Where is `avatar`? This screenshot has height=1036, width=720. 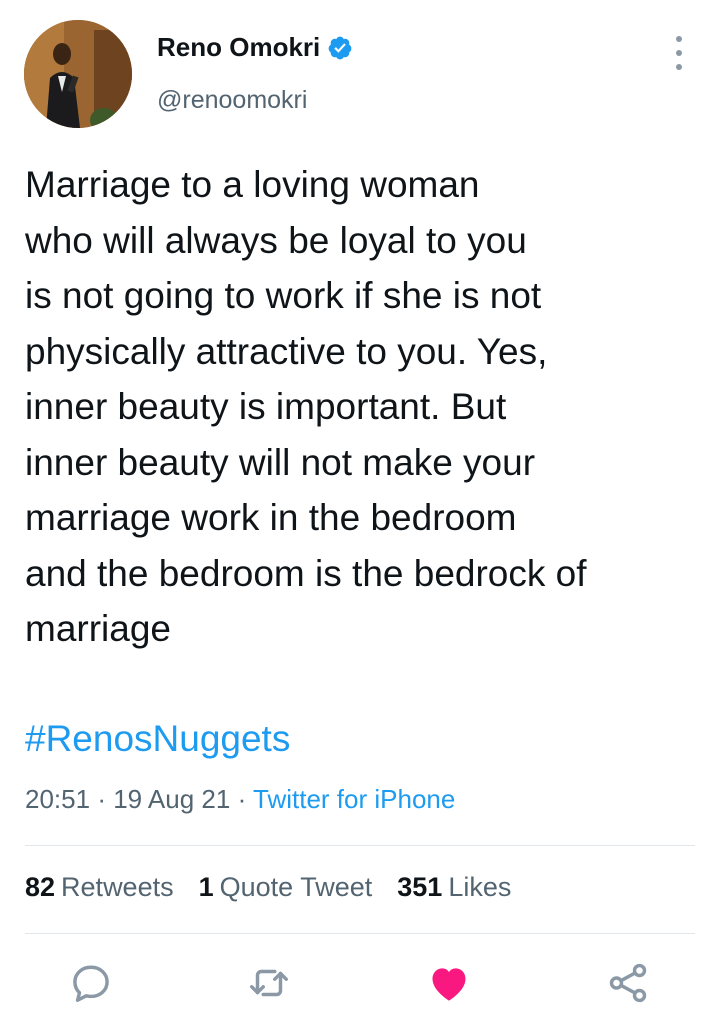 avatar is located at coordinates (78, 74).